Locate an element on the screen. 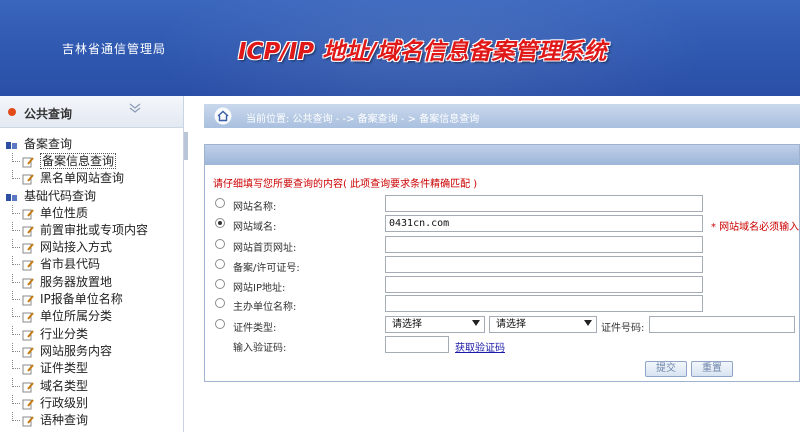 The image size is (800, 432). sidebar-item-server-location: 服务器放置地 is located at coordinates (91, 282).